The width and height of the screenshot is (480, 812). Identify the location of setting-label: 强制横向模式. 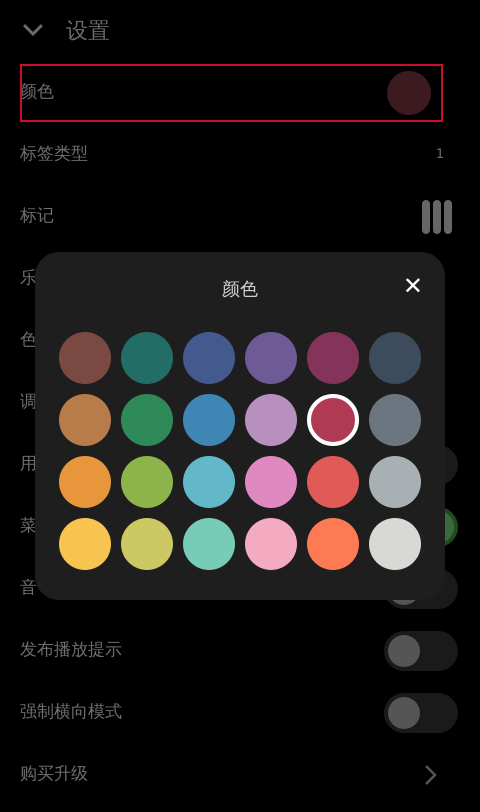
(71, 712).